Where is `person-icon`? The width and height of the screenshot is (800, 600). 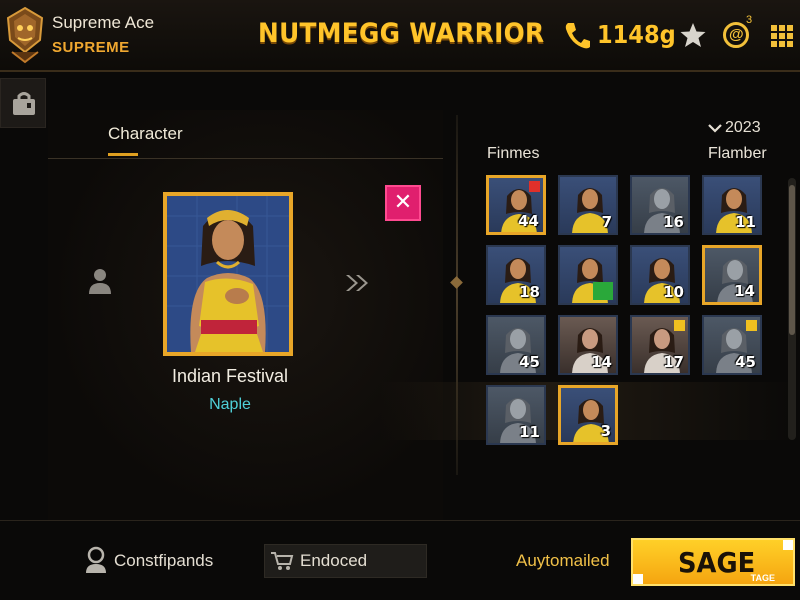 person-icon is located at coordinates (100, 281).